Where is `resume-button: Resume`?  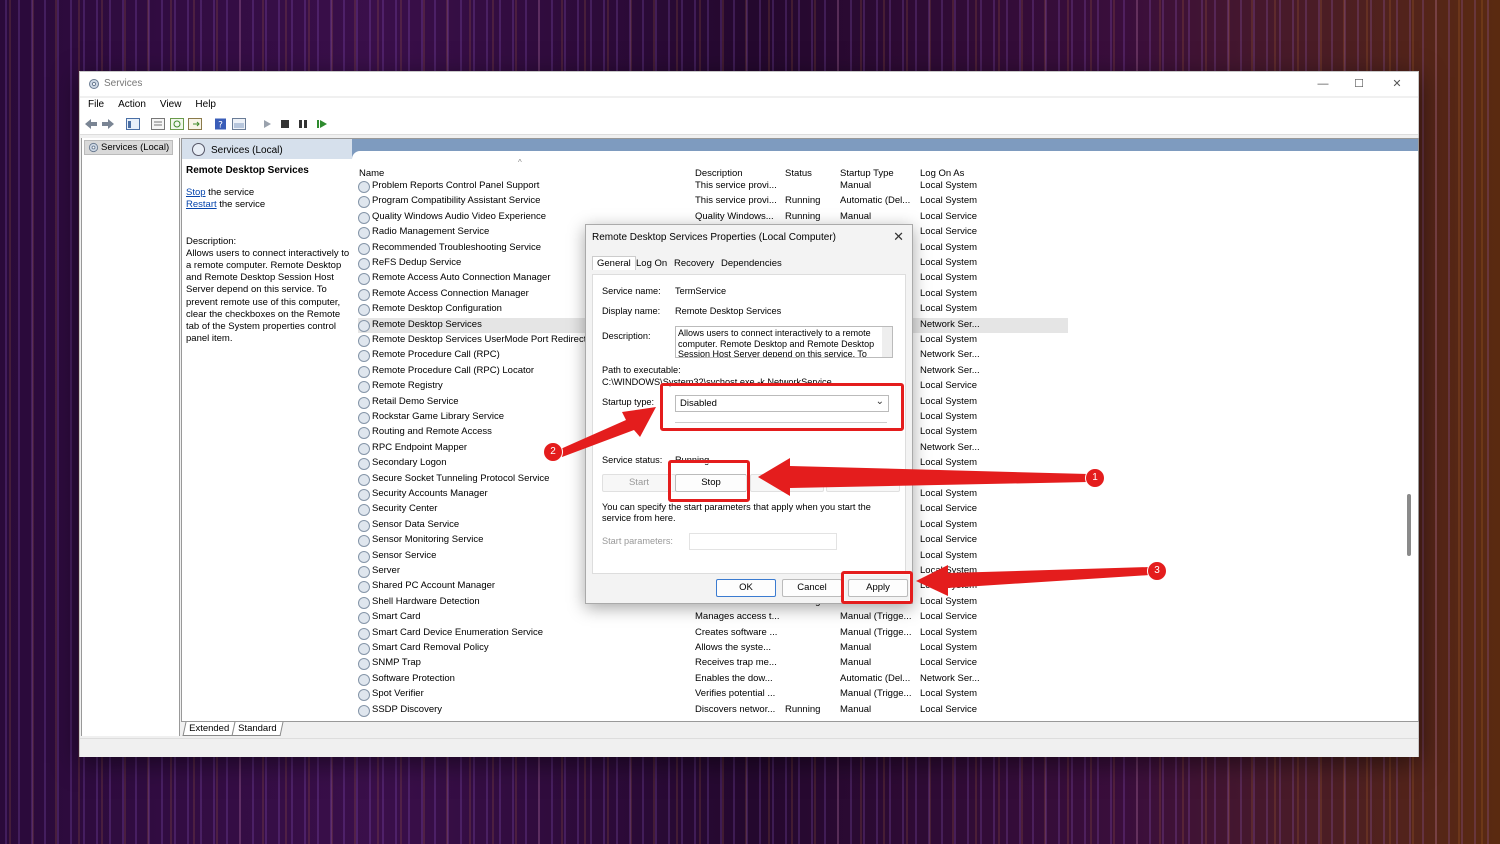
resume-button: Resume is located at coordinates (863, 483).